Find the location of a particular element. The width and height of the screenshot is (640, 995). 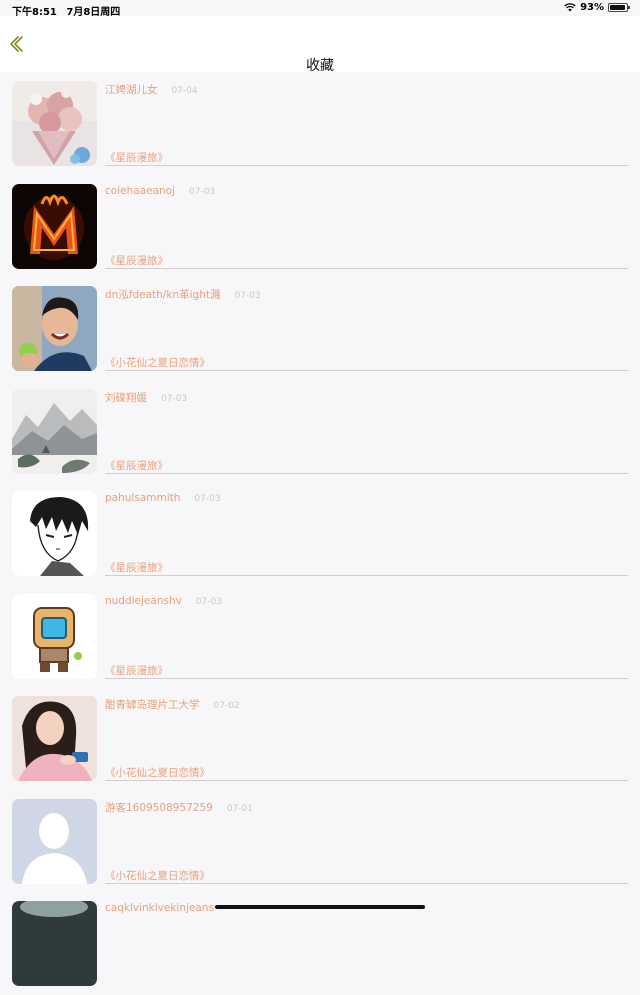

list-item: colehaaeanoj 07-03 《星辰漫旅》 is located at coordinates (320, 226).